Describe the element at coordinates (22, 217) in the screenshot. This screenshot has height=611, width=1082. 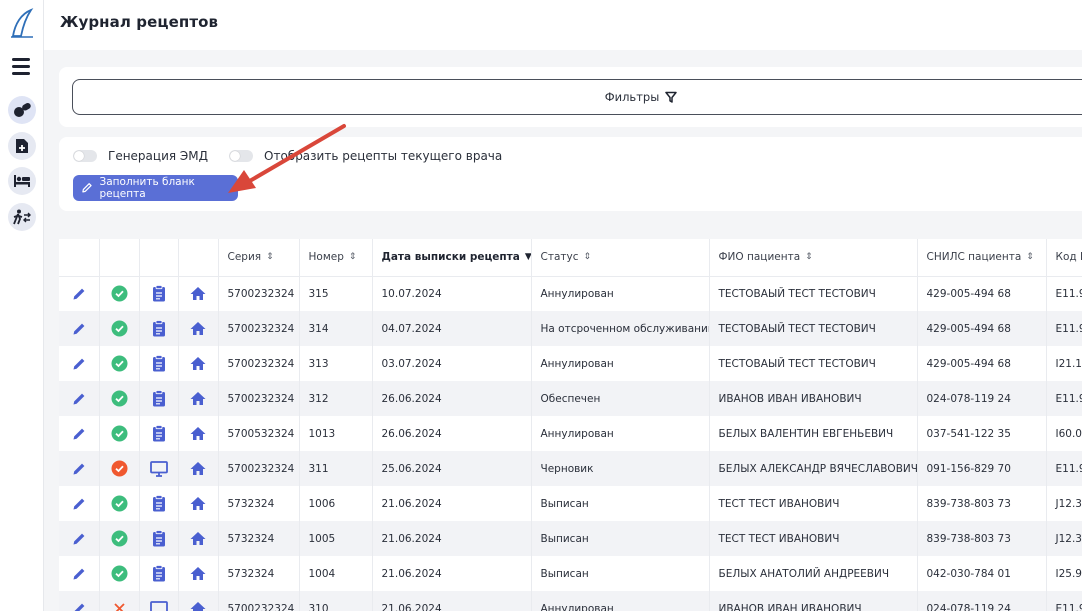
I see `transfer-patient-icon` at that location.